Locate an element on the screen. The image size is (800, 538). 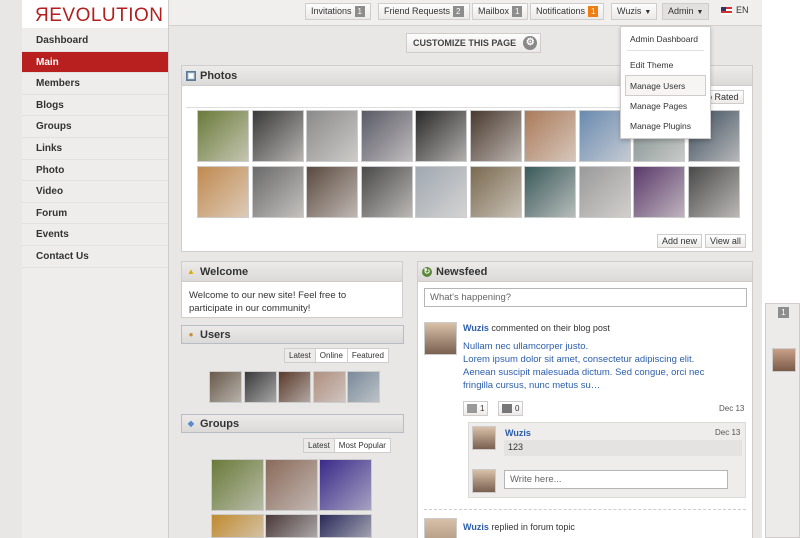
sidebar-item-video: Video is located at coordinates (95, 192).